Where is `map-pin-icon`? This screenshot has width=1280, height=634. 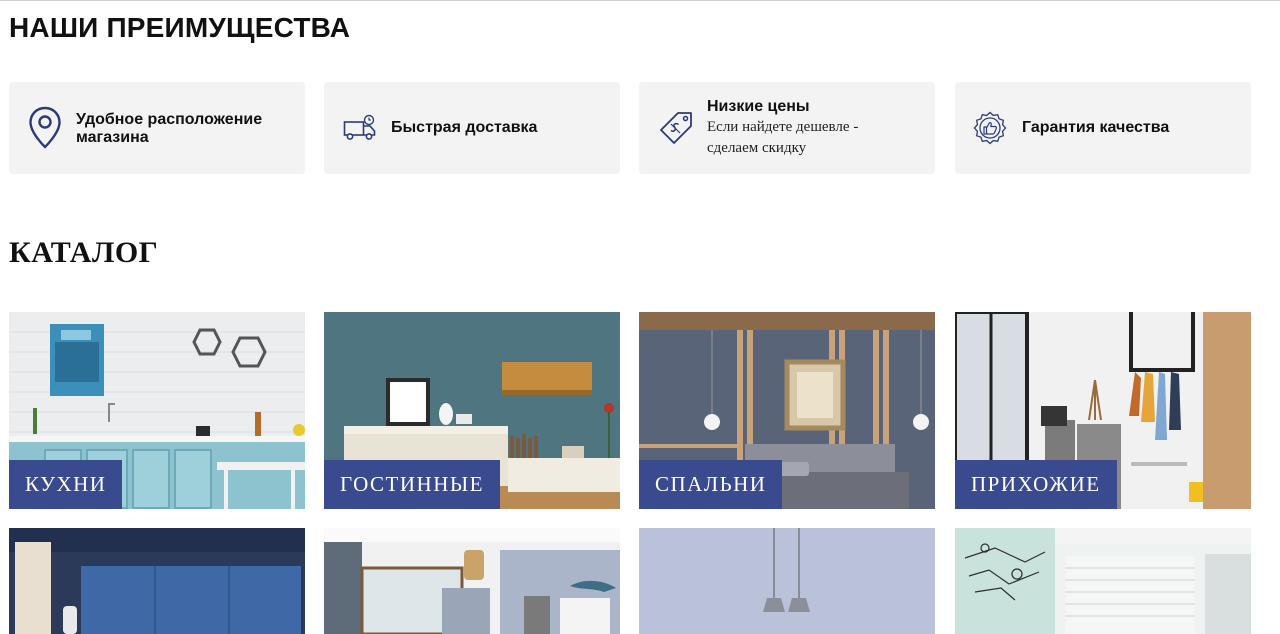
map-pin-icon is located at coordinates (45, 128).